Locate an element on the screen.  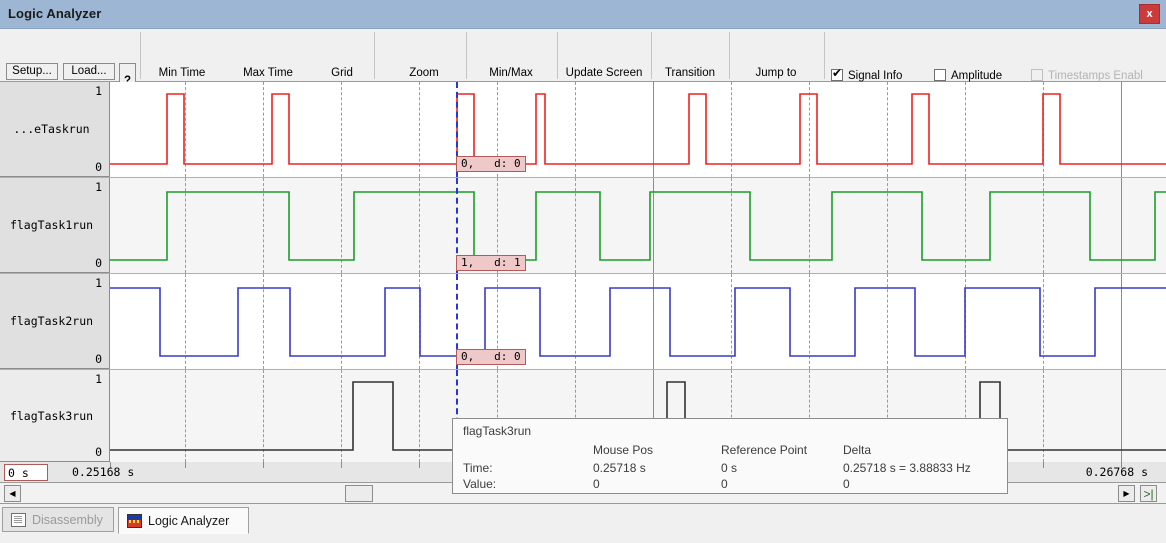
minmax-label: Min/Max is located at coordinates (511, 73).